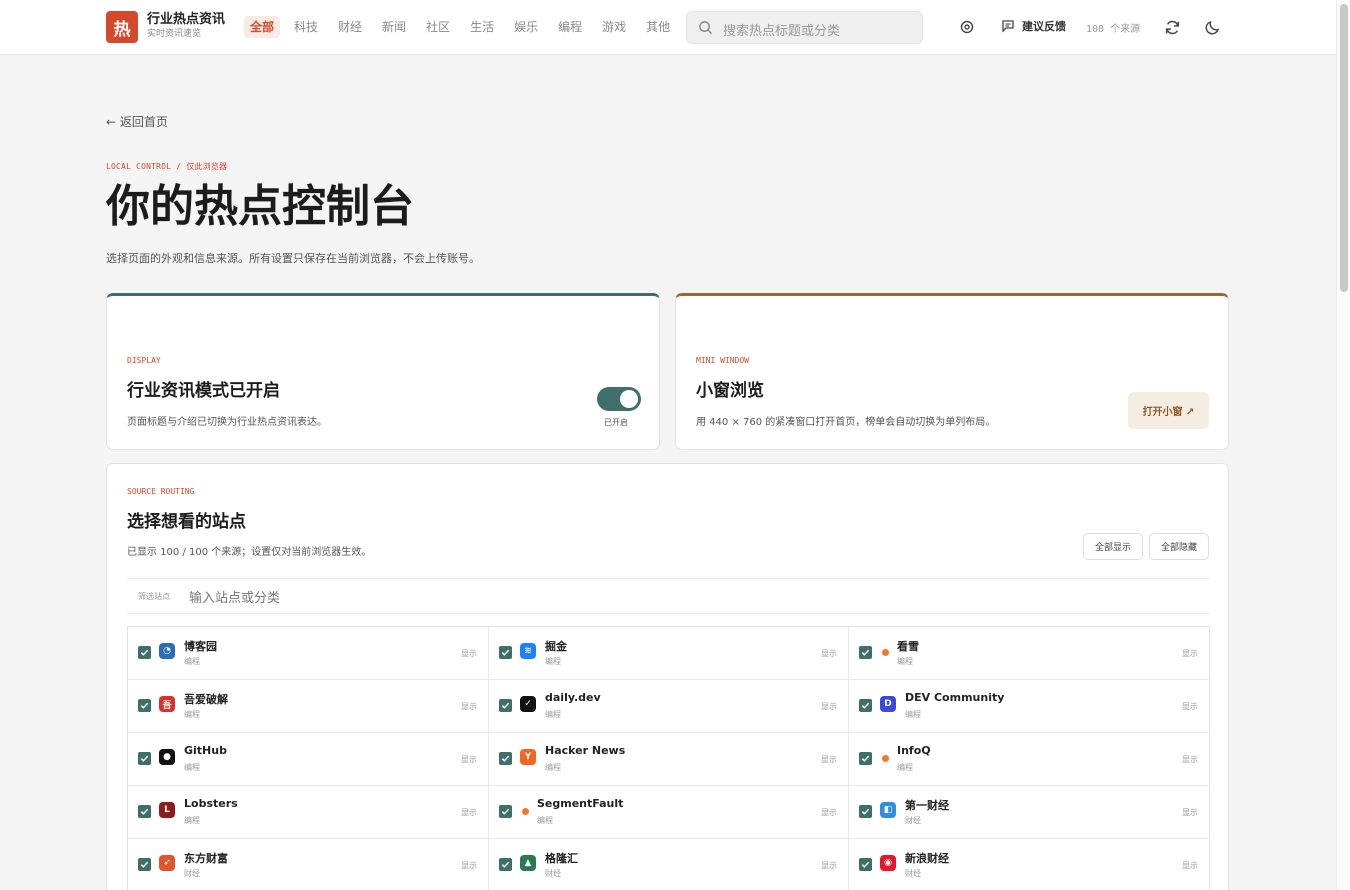 This screenshot has height=890, width=1350. What do you see at coordinates (1113, 546) in the screenshot?
I see `show-all-button: 全部显示` at bounding box center [1113, 546].